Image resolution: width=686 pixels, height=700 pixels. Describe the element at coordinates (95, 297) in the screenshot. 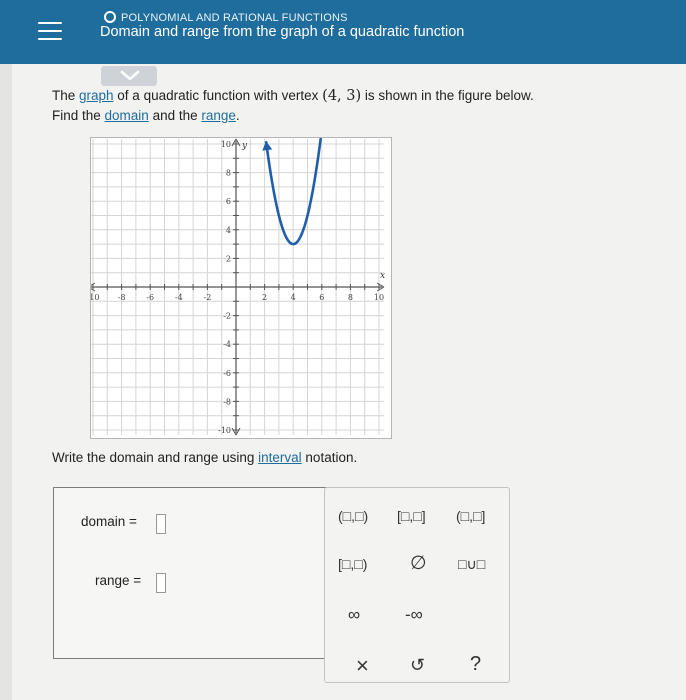

I see `x-tick-label: -10` at that location.